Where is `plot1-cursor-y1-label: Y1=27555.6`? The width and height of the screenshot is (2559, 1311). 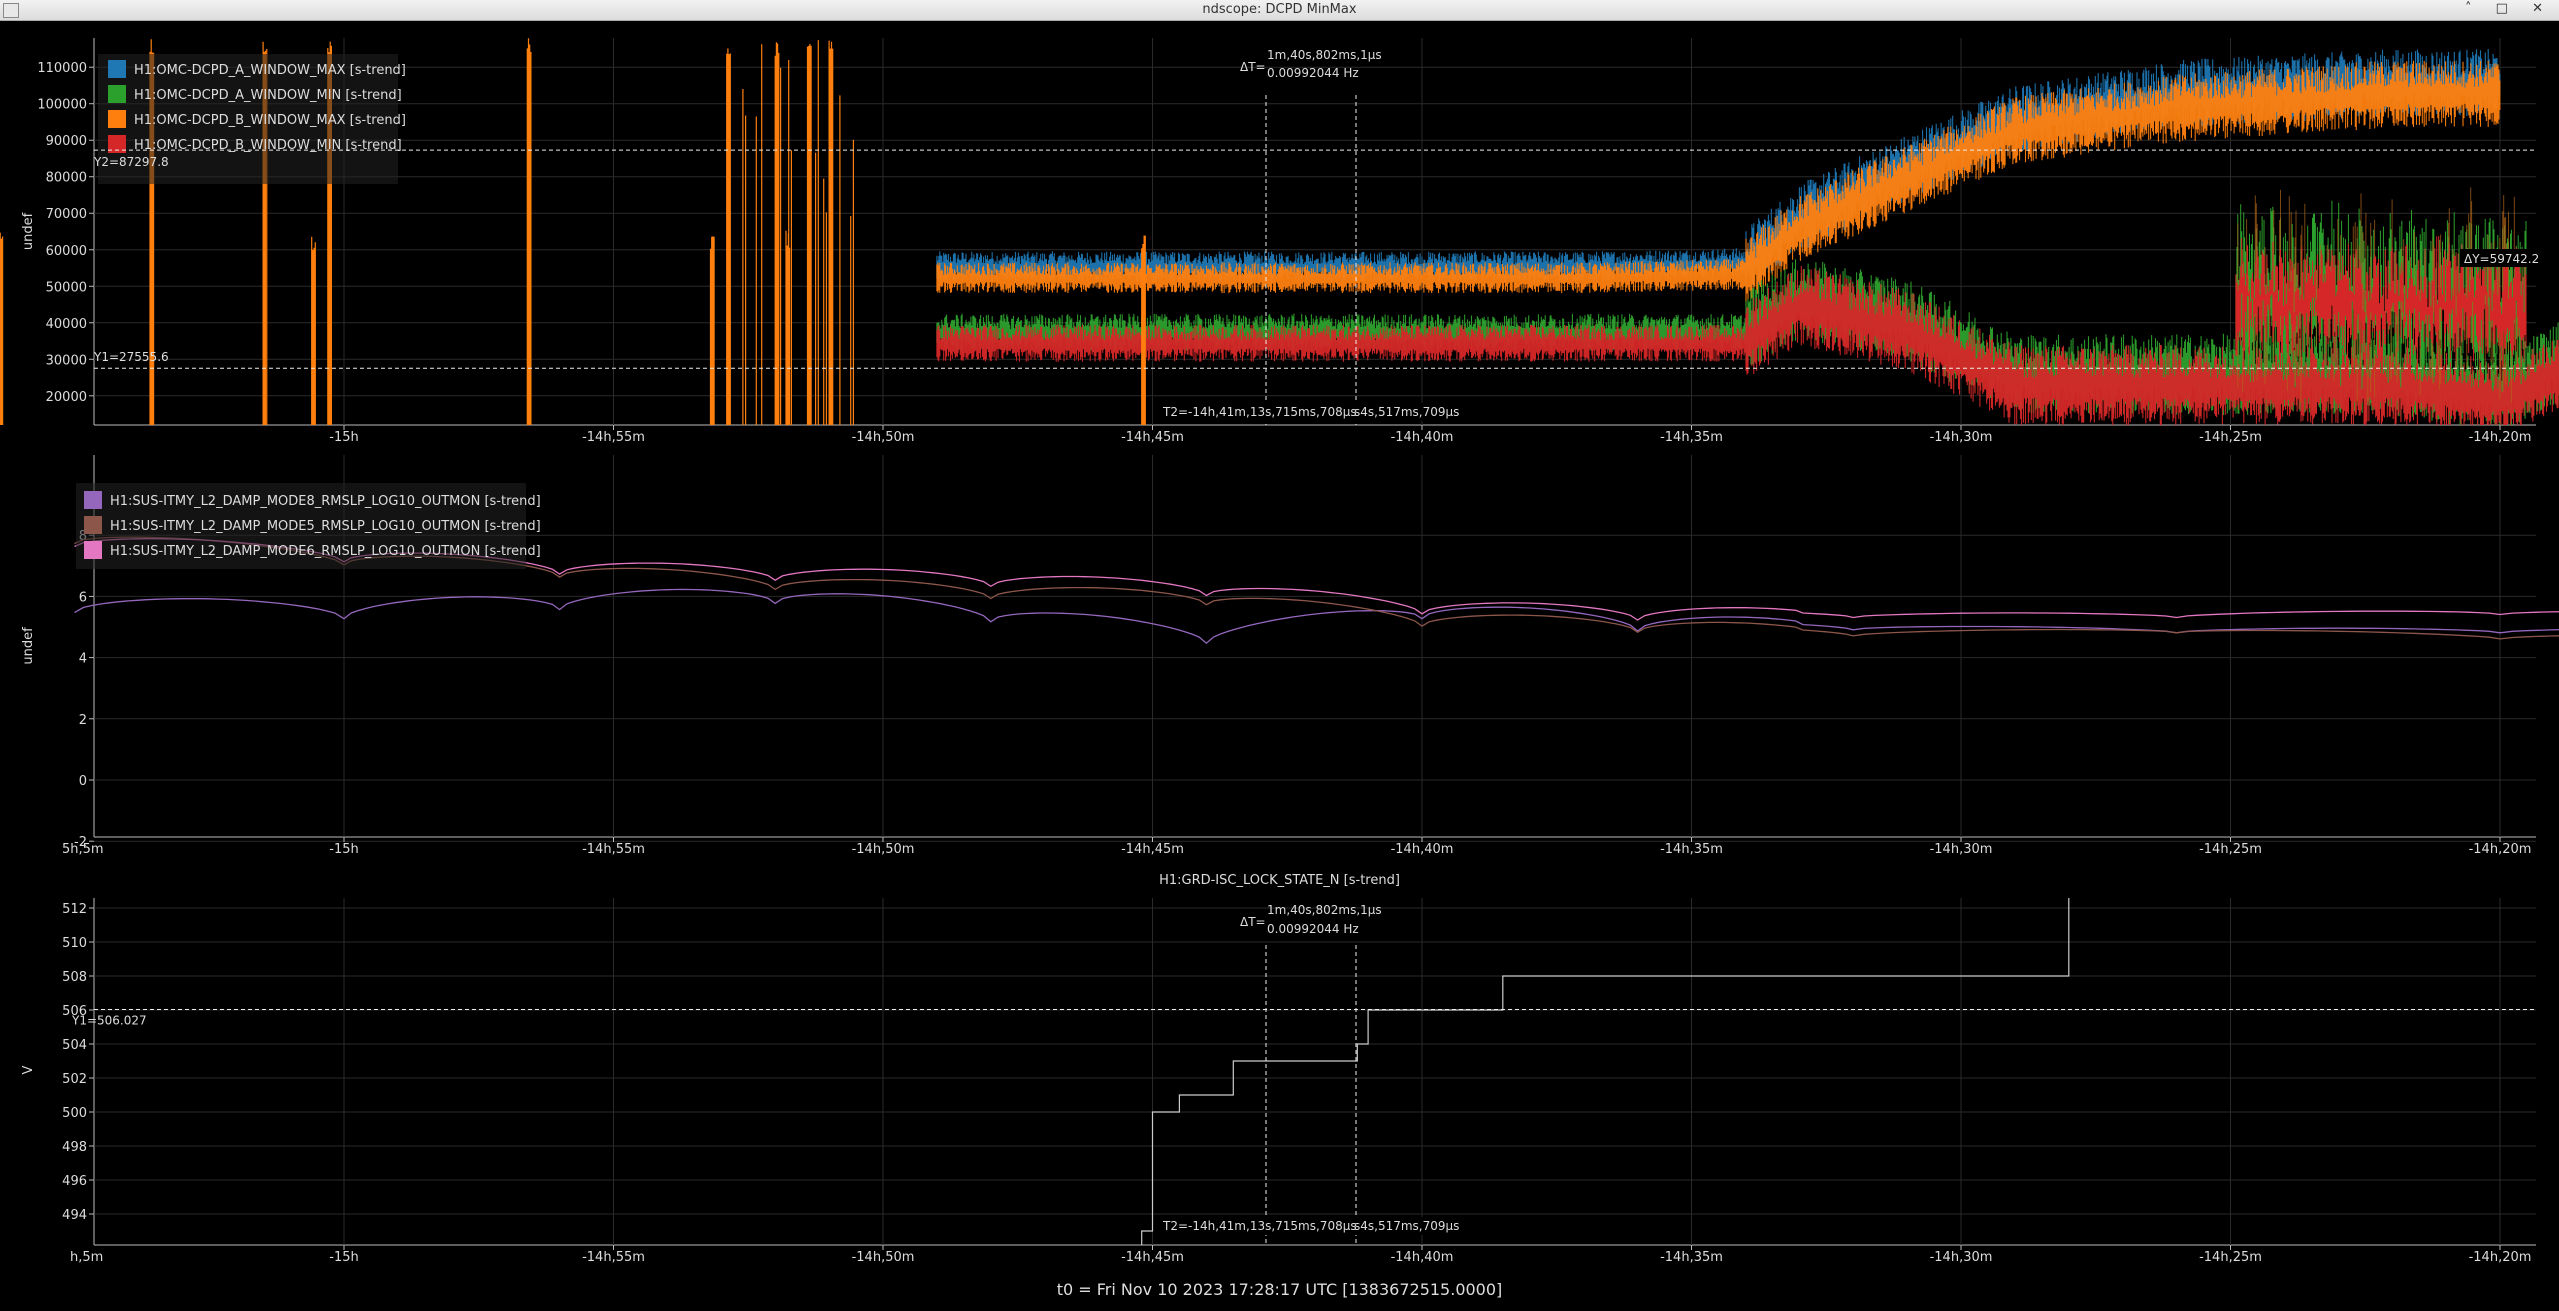 plot1-cursor-y1-label: Y1=27555.6 is located at coordinates (131, 357).